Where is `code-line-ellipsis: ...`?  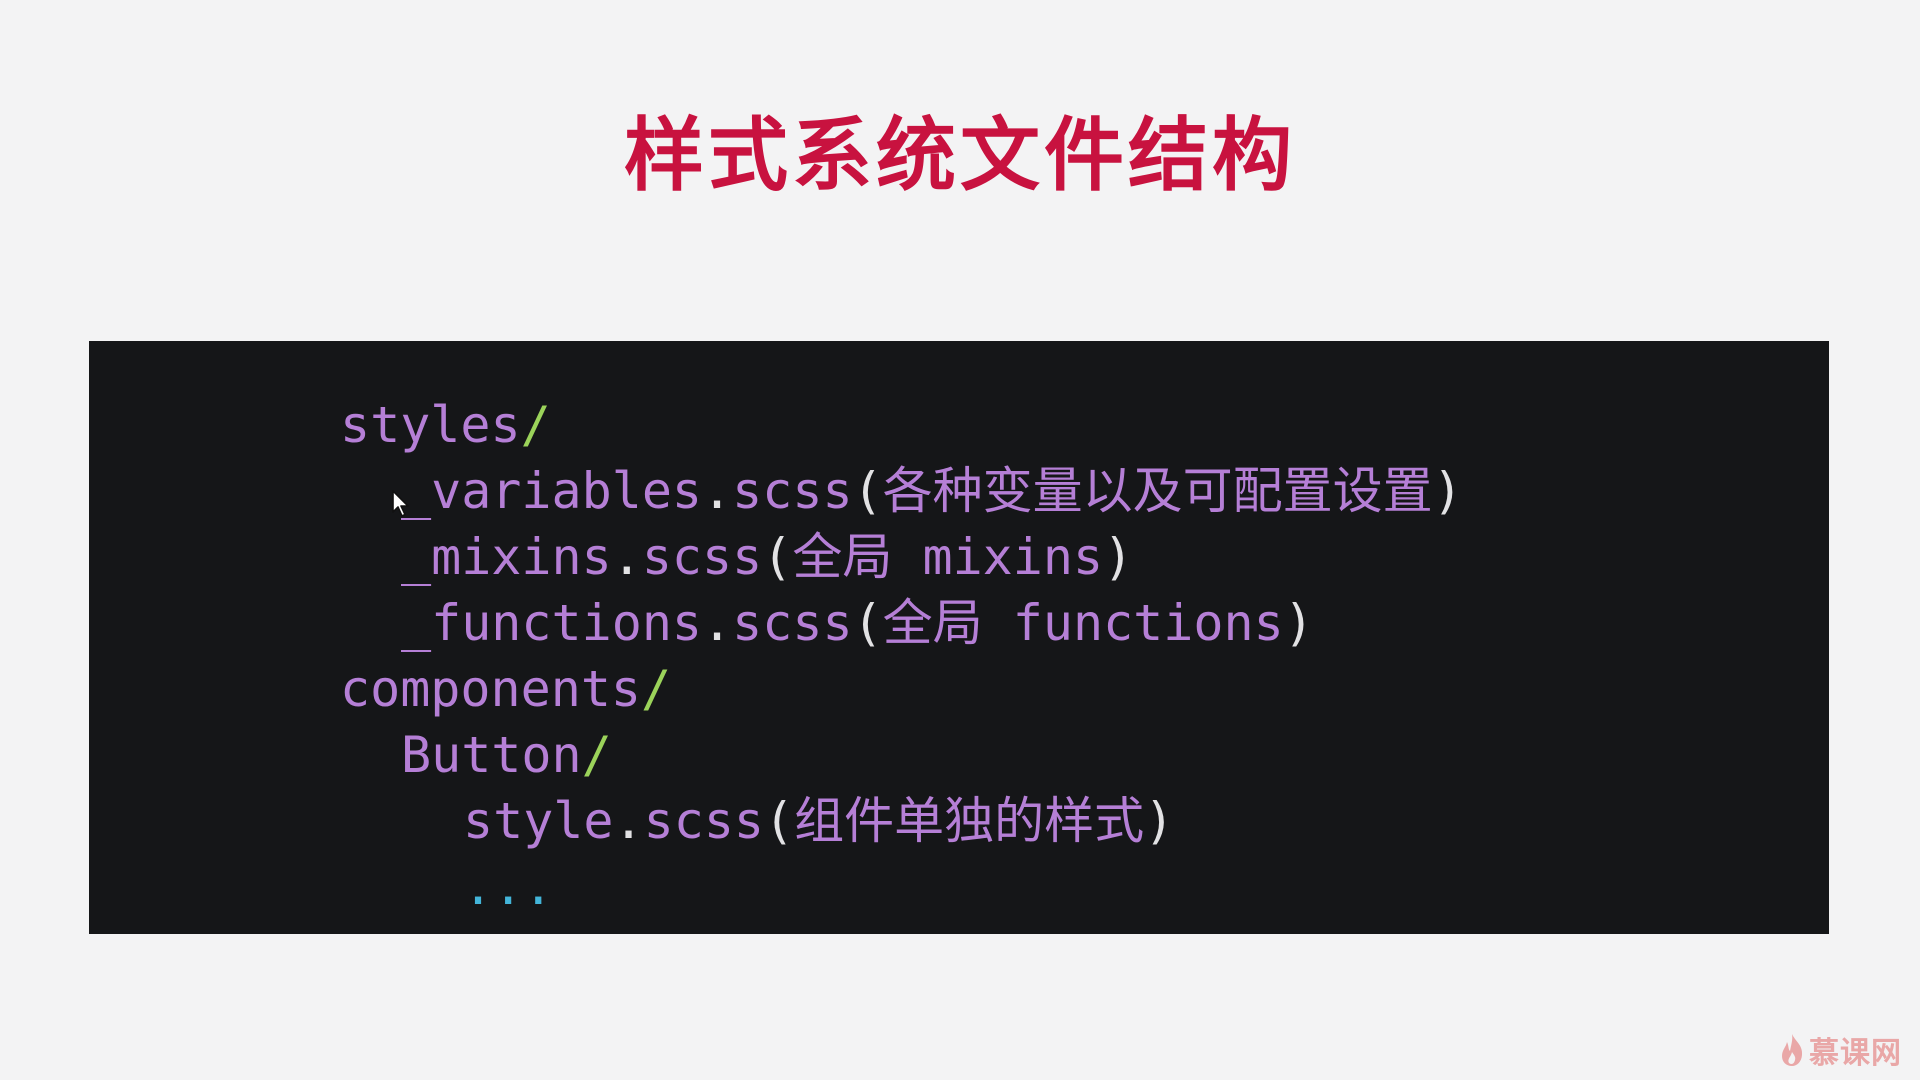
code-line-ellipsis: ... is located at coordinates (508, 887).